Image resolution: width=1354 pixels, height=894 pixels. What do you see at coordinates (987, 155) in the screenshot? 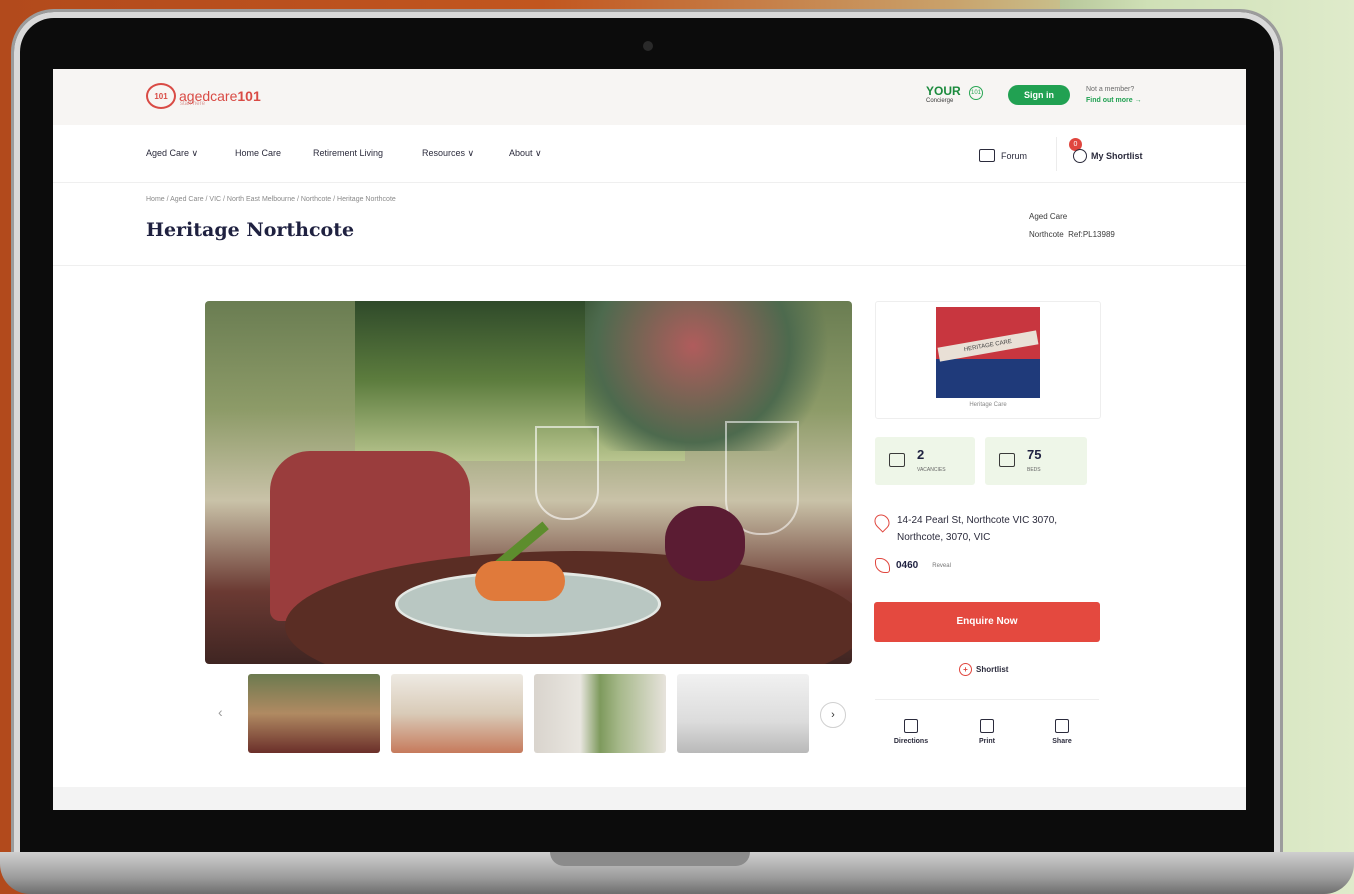
I see `chat-icon` at bounding box center [987, 155].